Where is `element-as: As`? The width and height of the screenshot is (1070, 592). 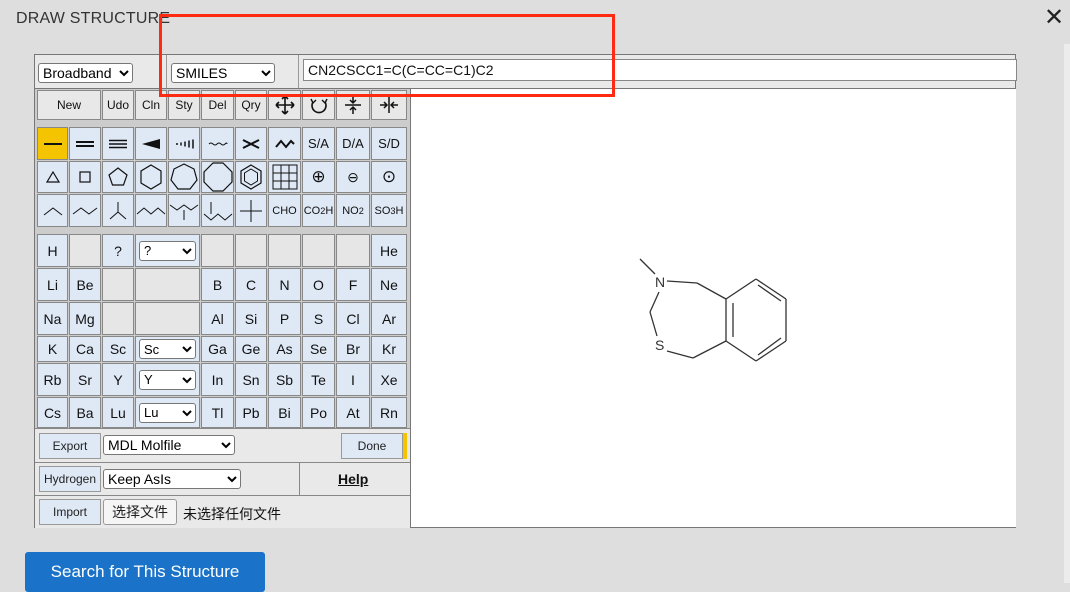
element-as: As is located at coordinates (284, 349).